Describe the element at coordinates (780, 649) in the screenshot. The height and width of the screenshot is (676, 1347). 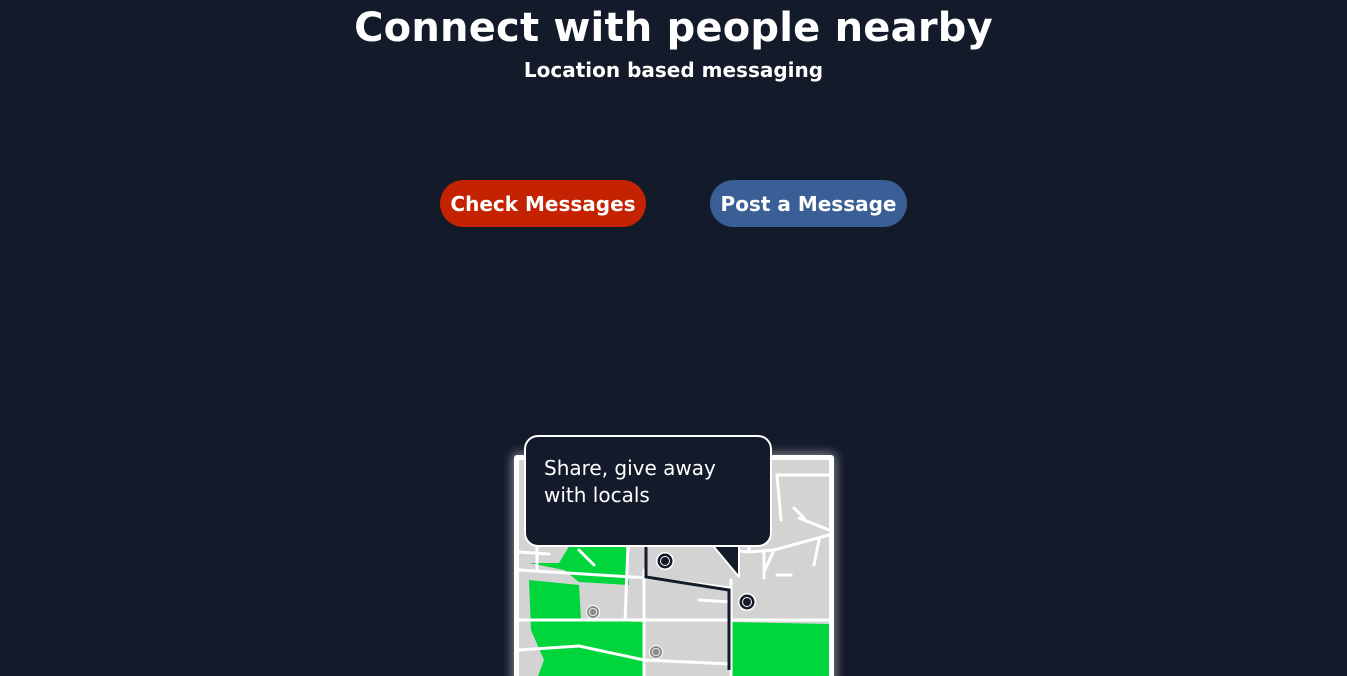
I see `park-area` at that location.